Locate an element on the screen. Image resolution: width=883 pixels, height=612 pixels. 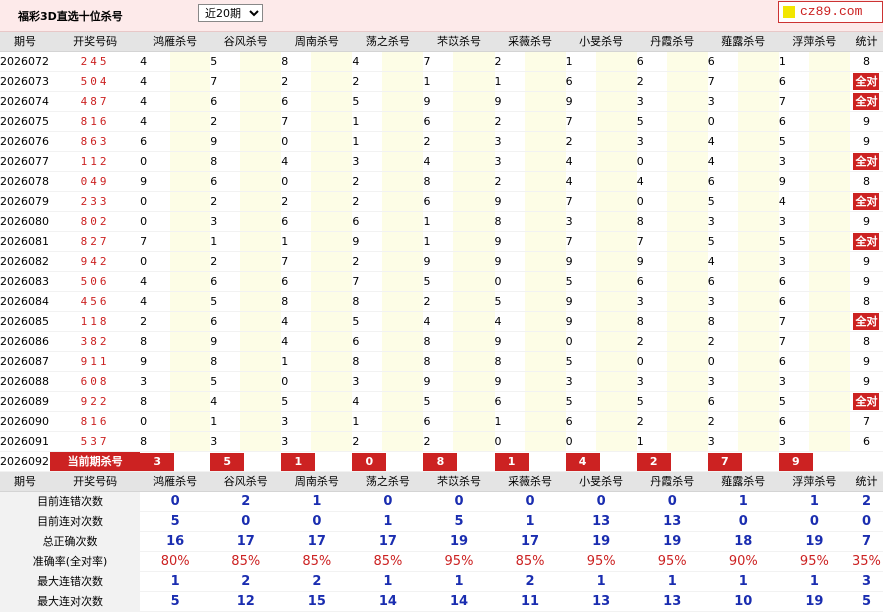
column-header: 采薇杀号 is located at coordinates (530, 42).